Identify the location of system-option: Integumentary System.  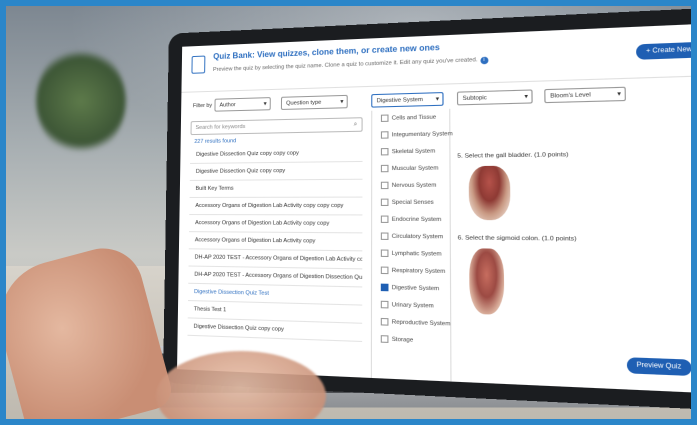
(412, 135).